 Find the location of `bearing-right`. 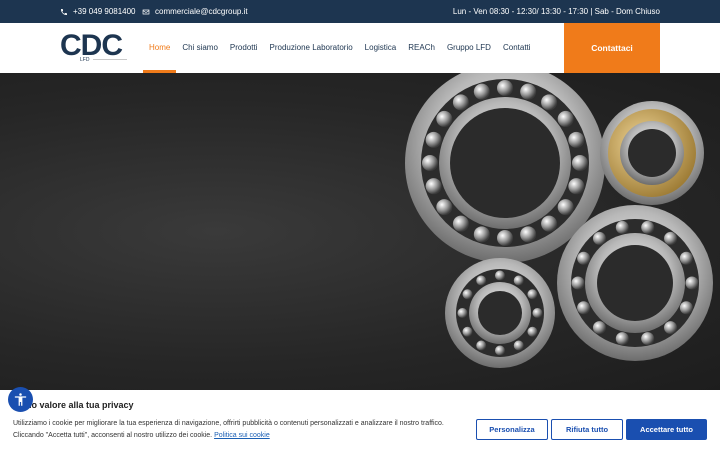

bearing-right is located at coordinates (635, 283).